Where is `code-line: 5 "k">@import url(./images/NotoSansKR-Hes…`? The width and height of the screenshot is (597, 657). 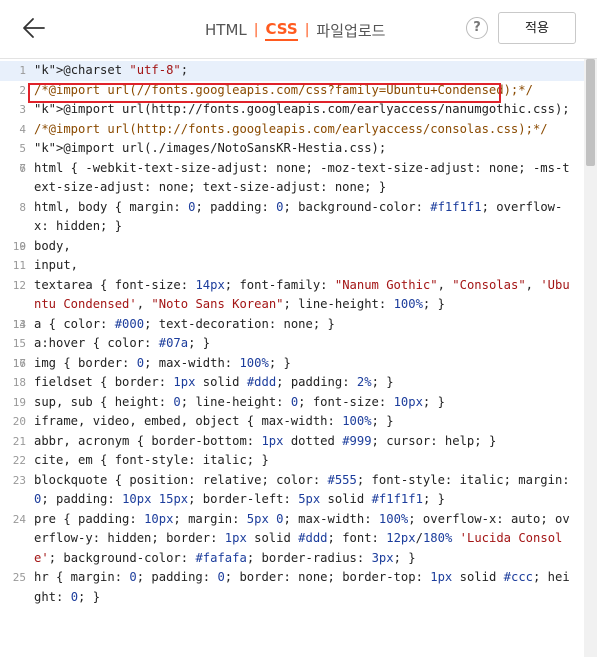 code-line: 5 "k">@import url(./images/NotoSansKR-Hes… is located at coordinates (292, 149).